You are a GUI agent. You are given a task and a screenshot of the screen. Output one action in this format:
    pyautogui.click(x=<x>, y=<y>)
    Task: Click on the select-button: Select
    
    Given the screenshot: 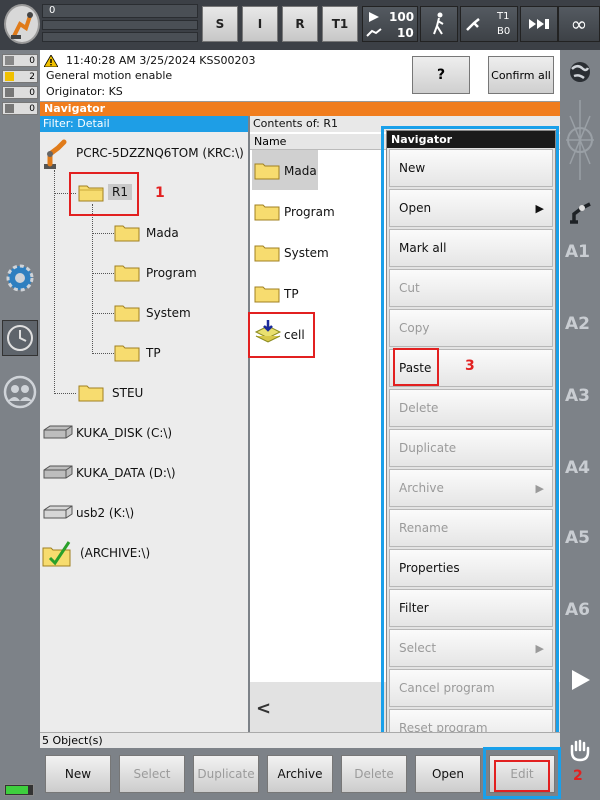 What is the action you would take?
    pyautogui.click(x=152, y=774)
    